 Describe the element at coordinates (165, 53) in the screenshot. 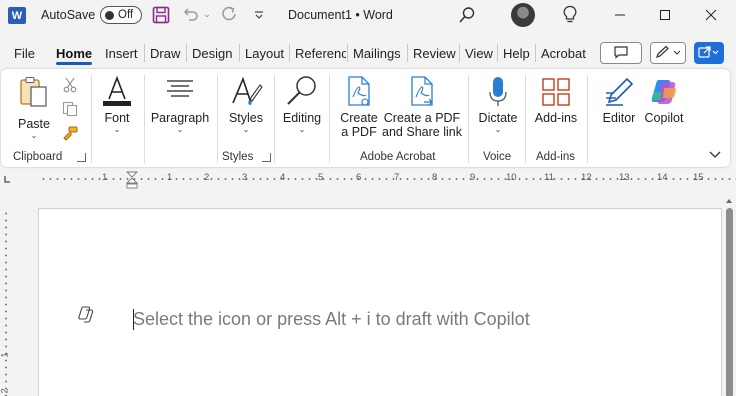

I see `tab-draw: Draw` at that location.